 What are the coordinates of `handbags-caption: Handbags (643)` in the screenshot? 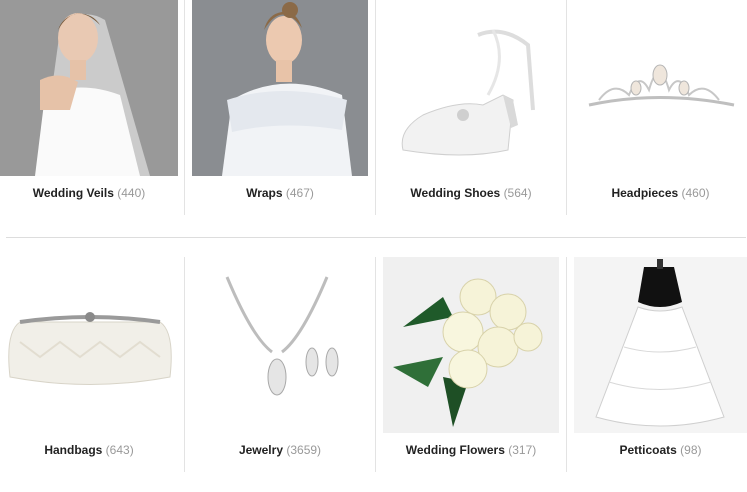 It's located at (89, 450).